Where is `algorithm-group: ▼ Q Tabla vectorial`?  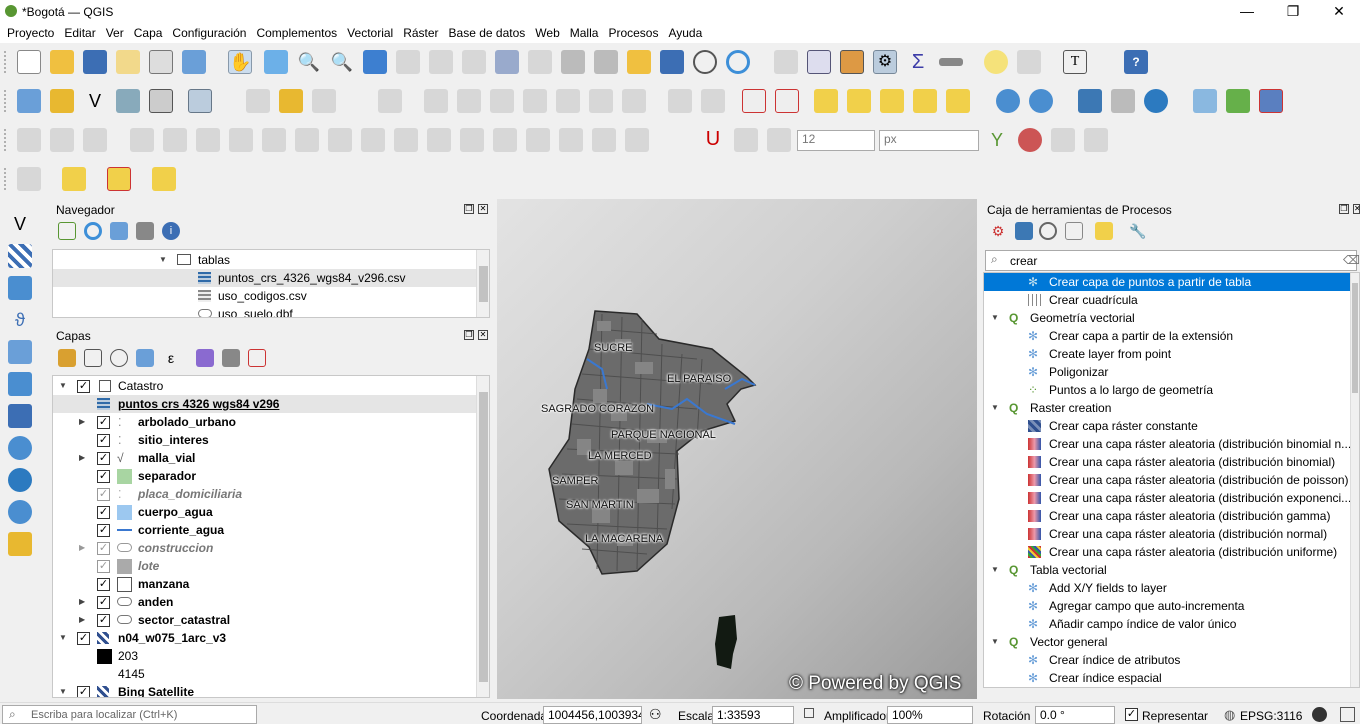
algorithm-group: ▼ Q Tabla vectorial is located at coordinates (1171, 570).